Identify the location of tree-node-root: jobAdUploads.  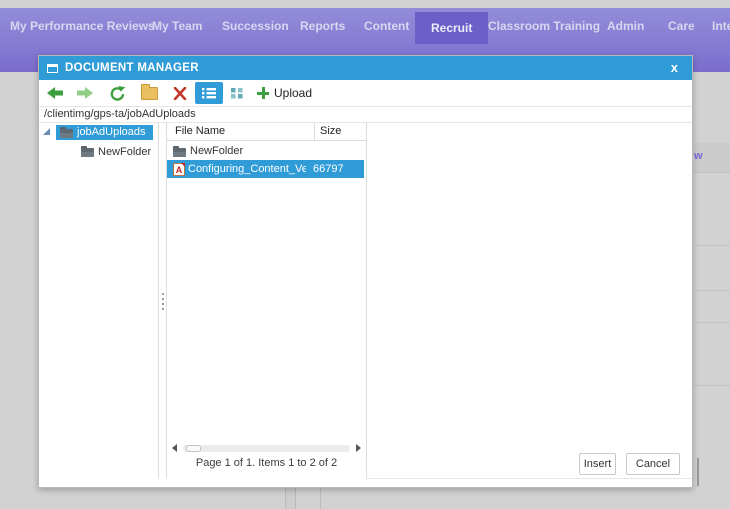
(96, 132).